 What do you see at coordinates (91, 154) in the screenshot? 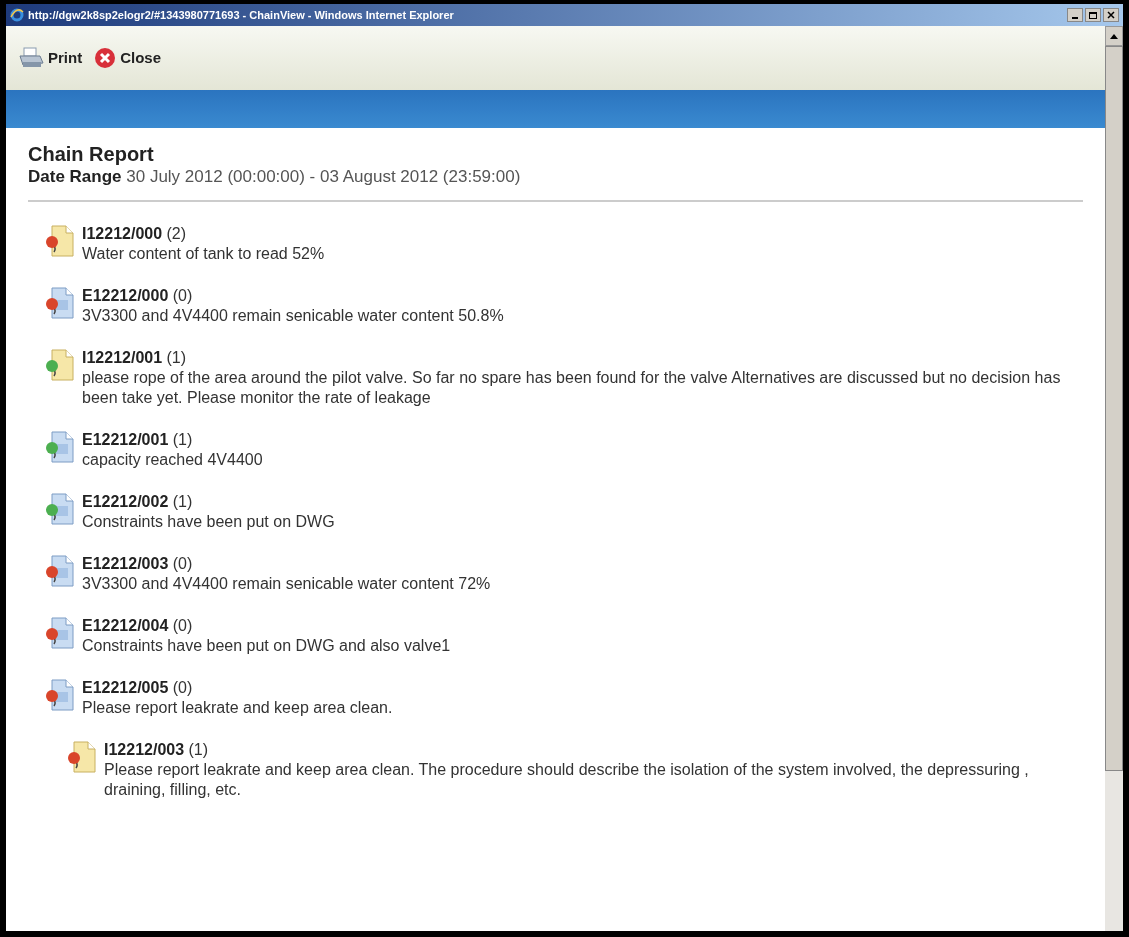
I see `report-title: Chain Report` at bounding box center [91, 154].